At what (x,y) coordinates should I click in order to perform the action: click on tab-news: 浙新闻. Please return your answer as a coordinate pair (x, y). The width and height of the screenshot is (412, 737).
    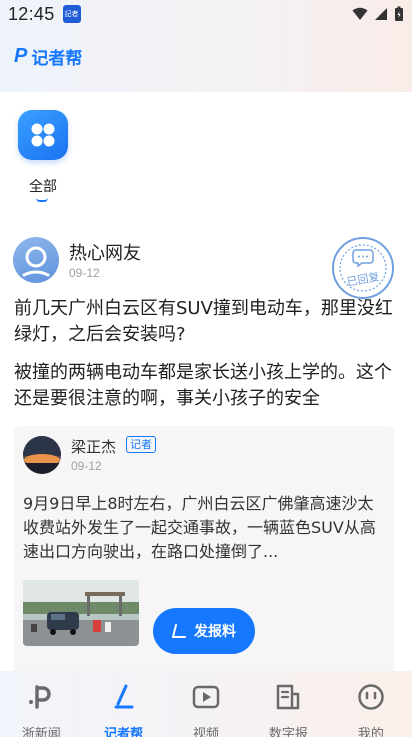
    Looking at the image, I should click on (41, 704).